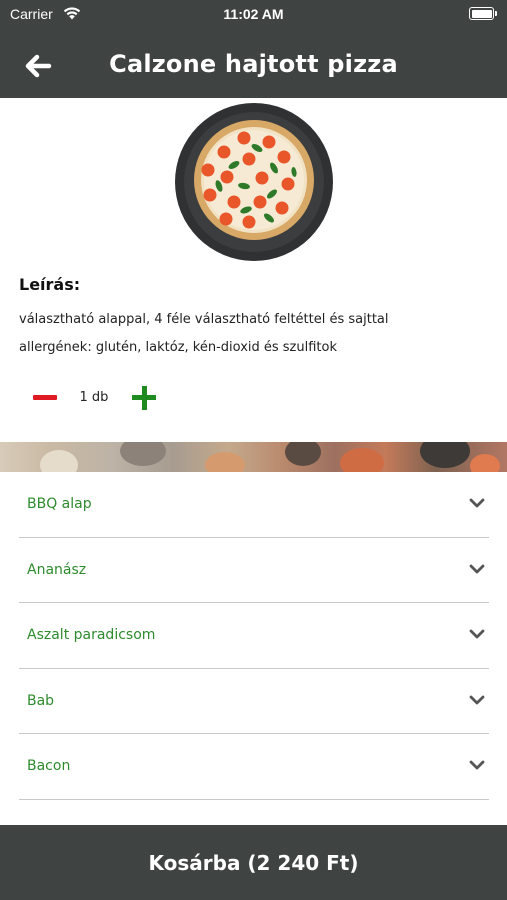  I want to click on option-label: BBQ alap, so click(59, 504).